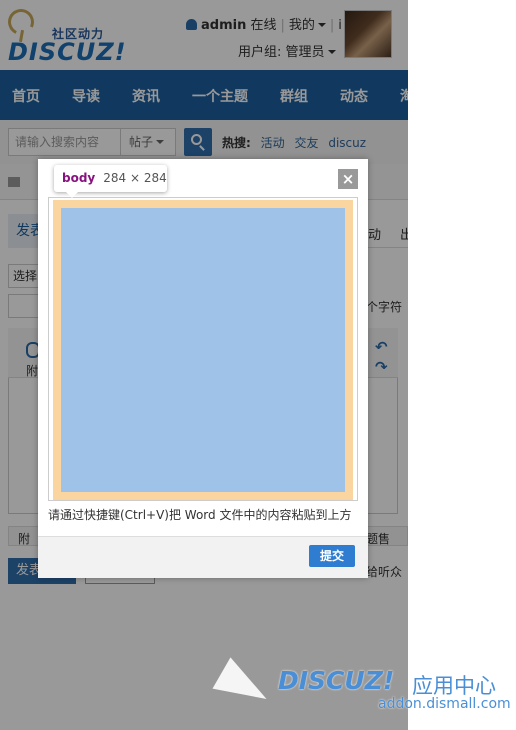  What do you see at coordinates (135, 178) in the screenshot?
I see `inspect-size: 284 × 284` at bounding box center [135, 178].